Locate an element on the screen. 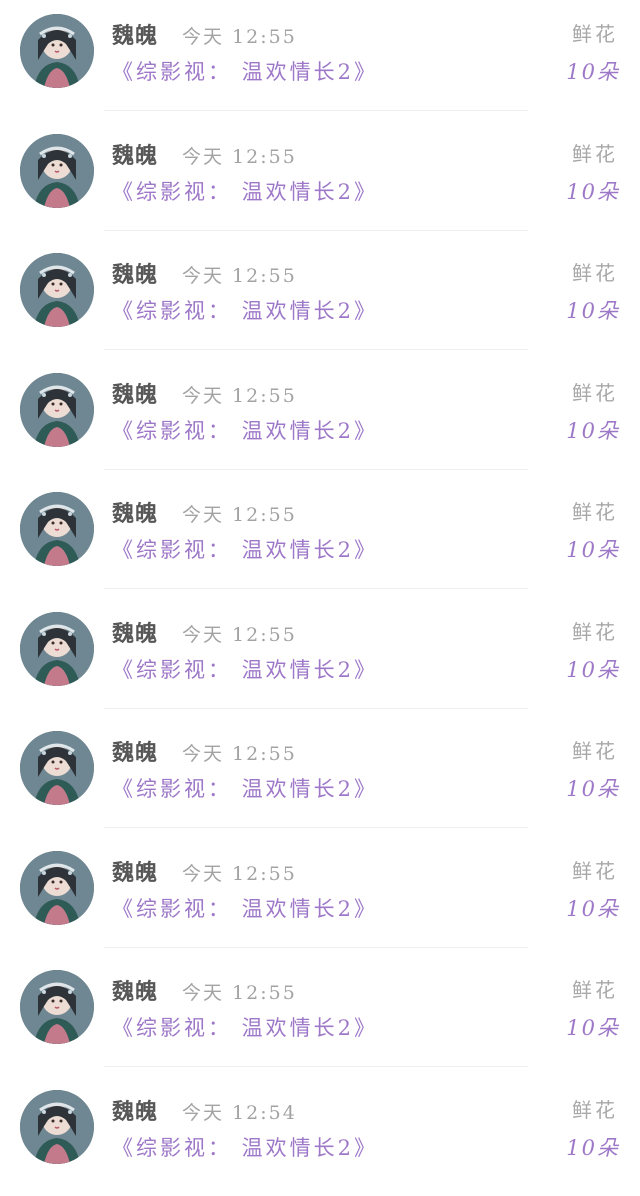 Image resolution: width=640 pixels, height=1196 pixels. list-item: 魏魄 今天 12:54 《综影视： 温欢情长2》 鲜花 10朵 is located at coordinates (320, 1136).